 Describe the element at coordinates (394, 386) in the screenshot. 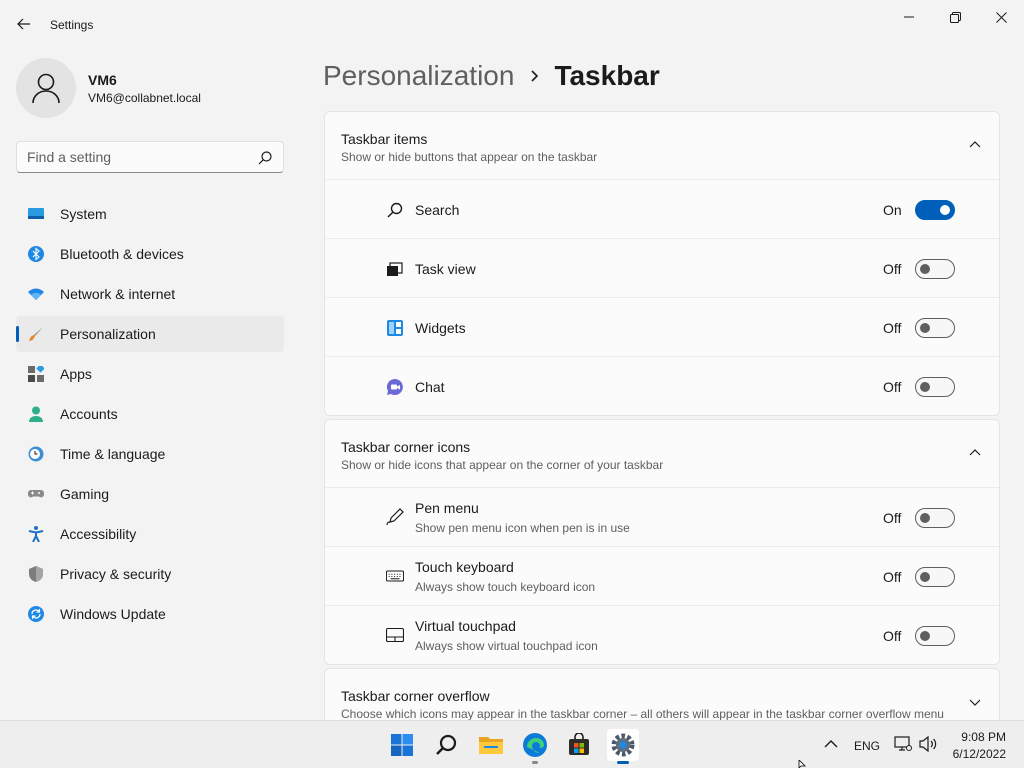

I see `chat-icon` at that location.